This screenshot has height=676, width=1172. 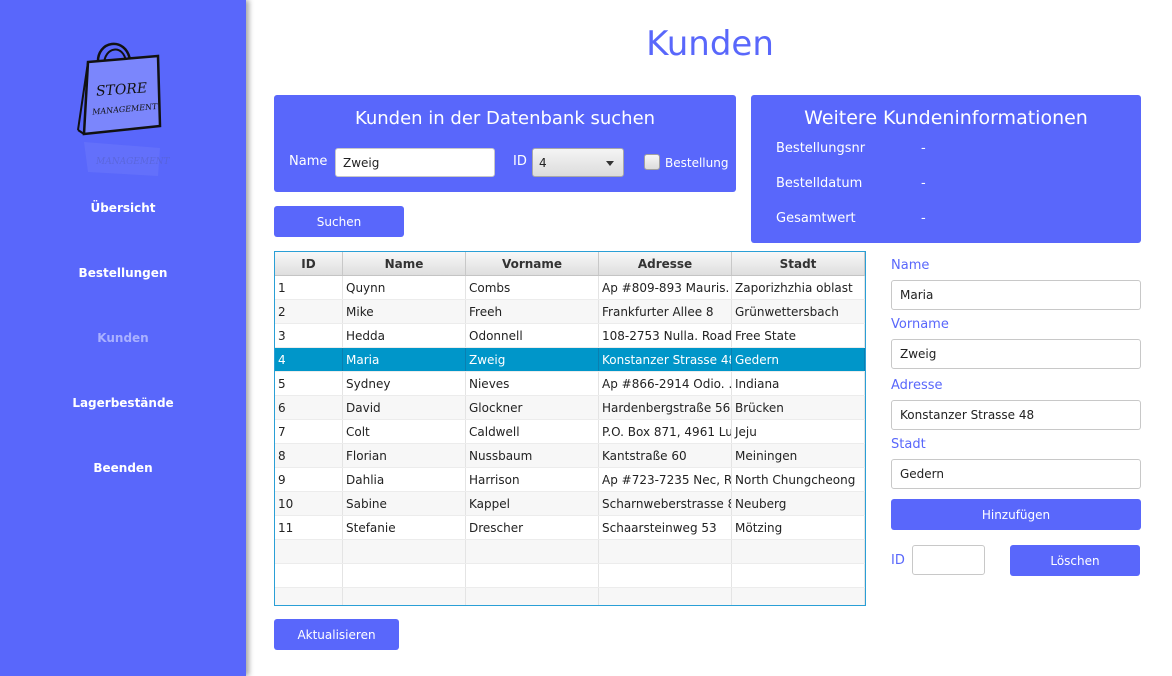 What do you see at coordinates (898, 560) in the screenshot?
I see `delete-id-label: ID` at bounding box center [898, 560].